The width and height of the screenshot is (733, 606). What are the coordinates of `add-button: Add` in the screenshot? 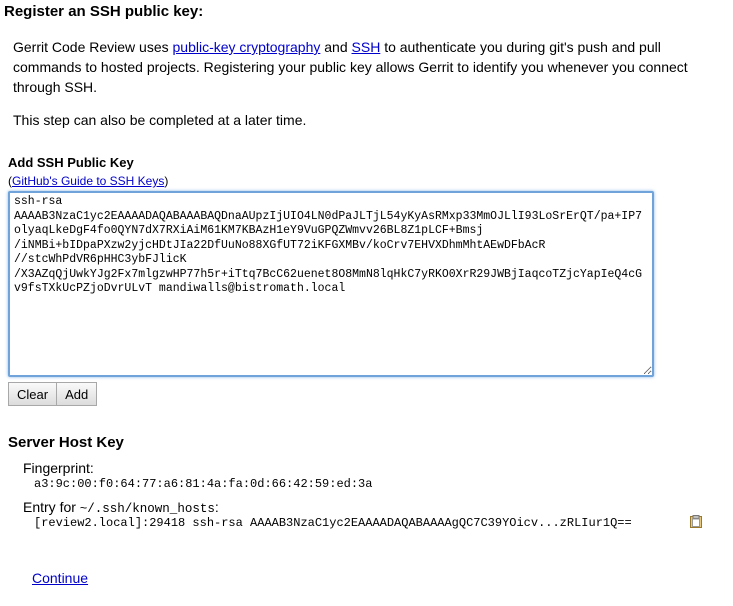 It's located at (77, 394).